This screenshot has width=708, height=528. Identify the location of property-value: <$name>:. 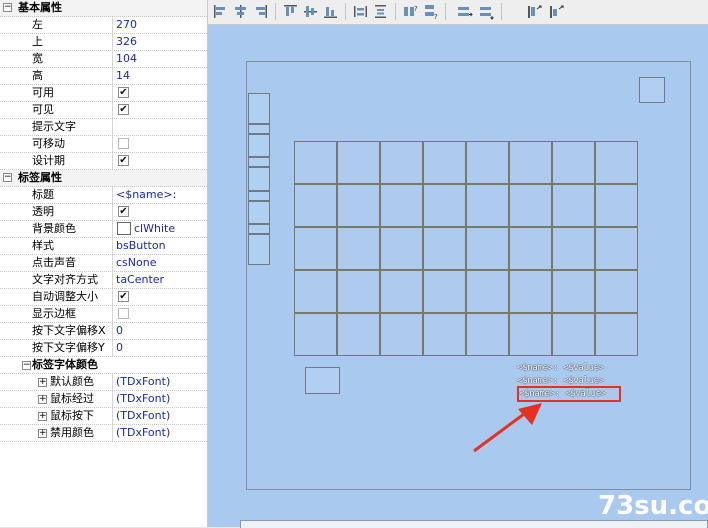
(160, 195).